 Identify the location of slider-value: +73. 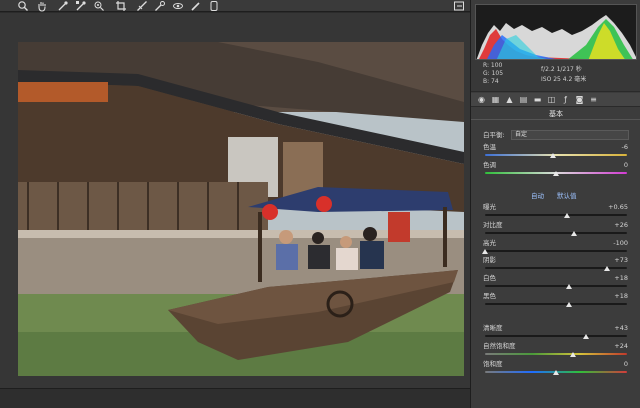
(621, 260).